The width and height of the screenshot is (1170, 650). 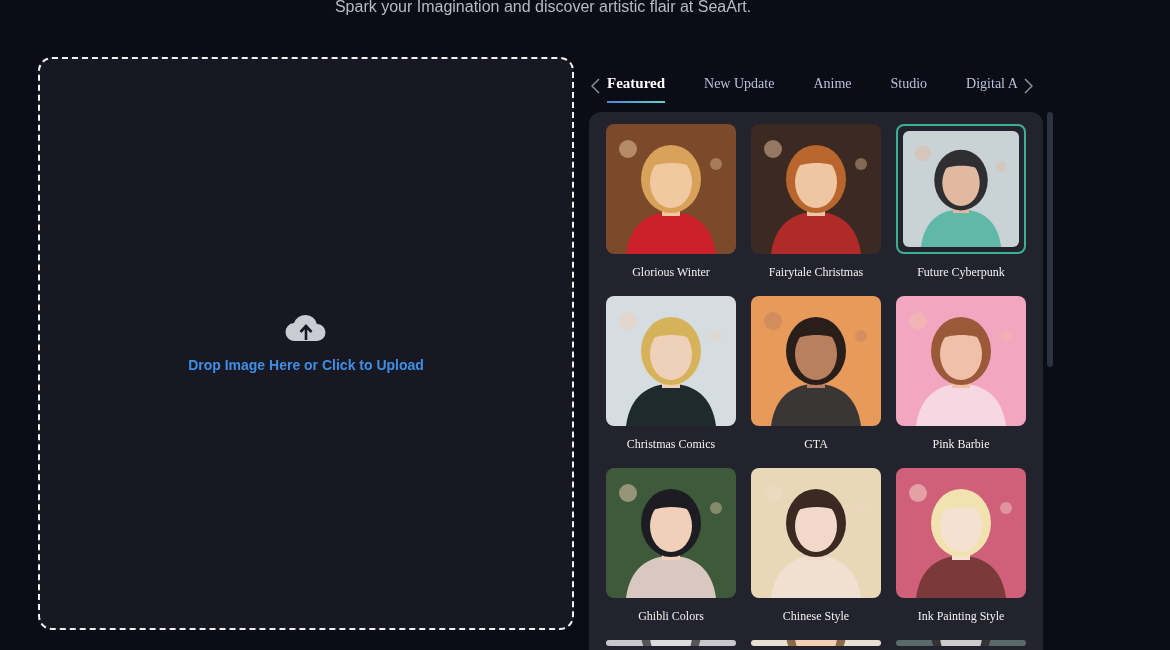 I want to click on category-tab: Studio, so click(x=909, y=84).